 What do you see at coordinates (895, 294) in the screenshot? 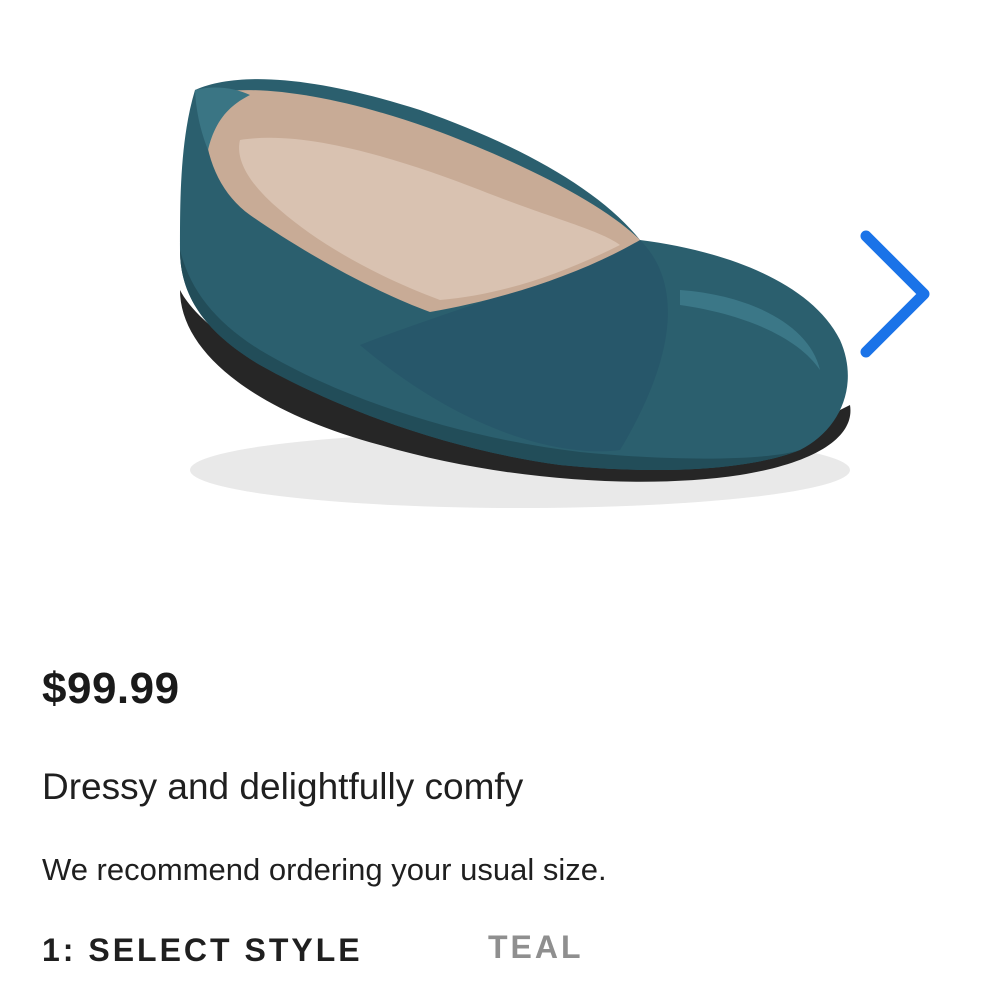
I see `chevron-right-icon` at bounding box center [895, 294].